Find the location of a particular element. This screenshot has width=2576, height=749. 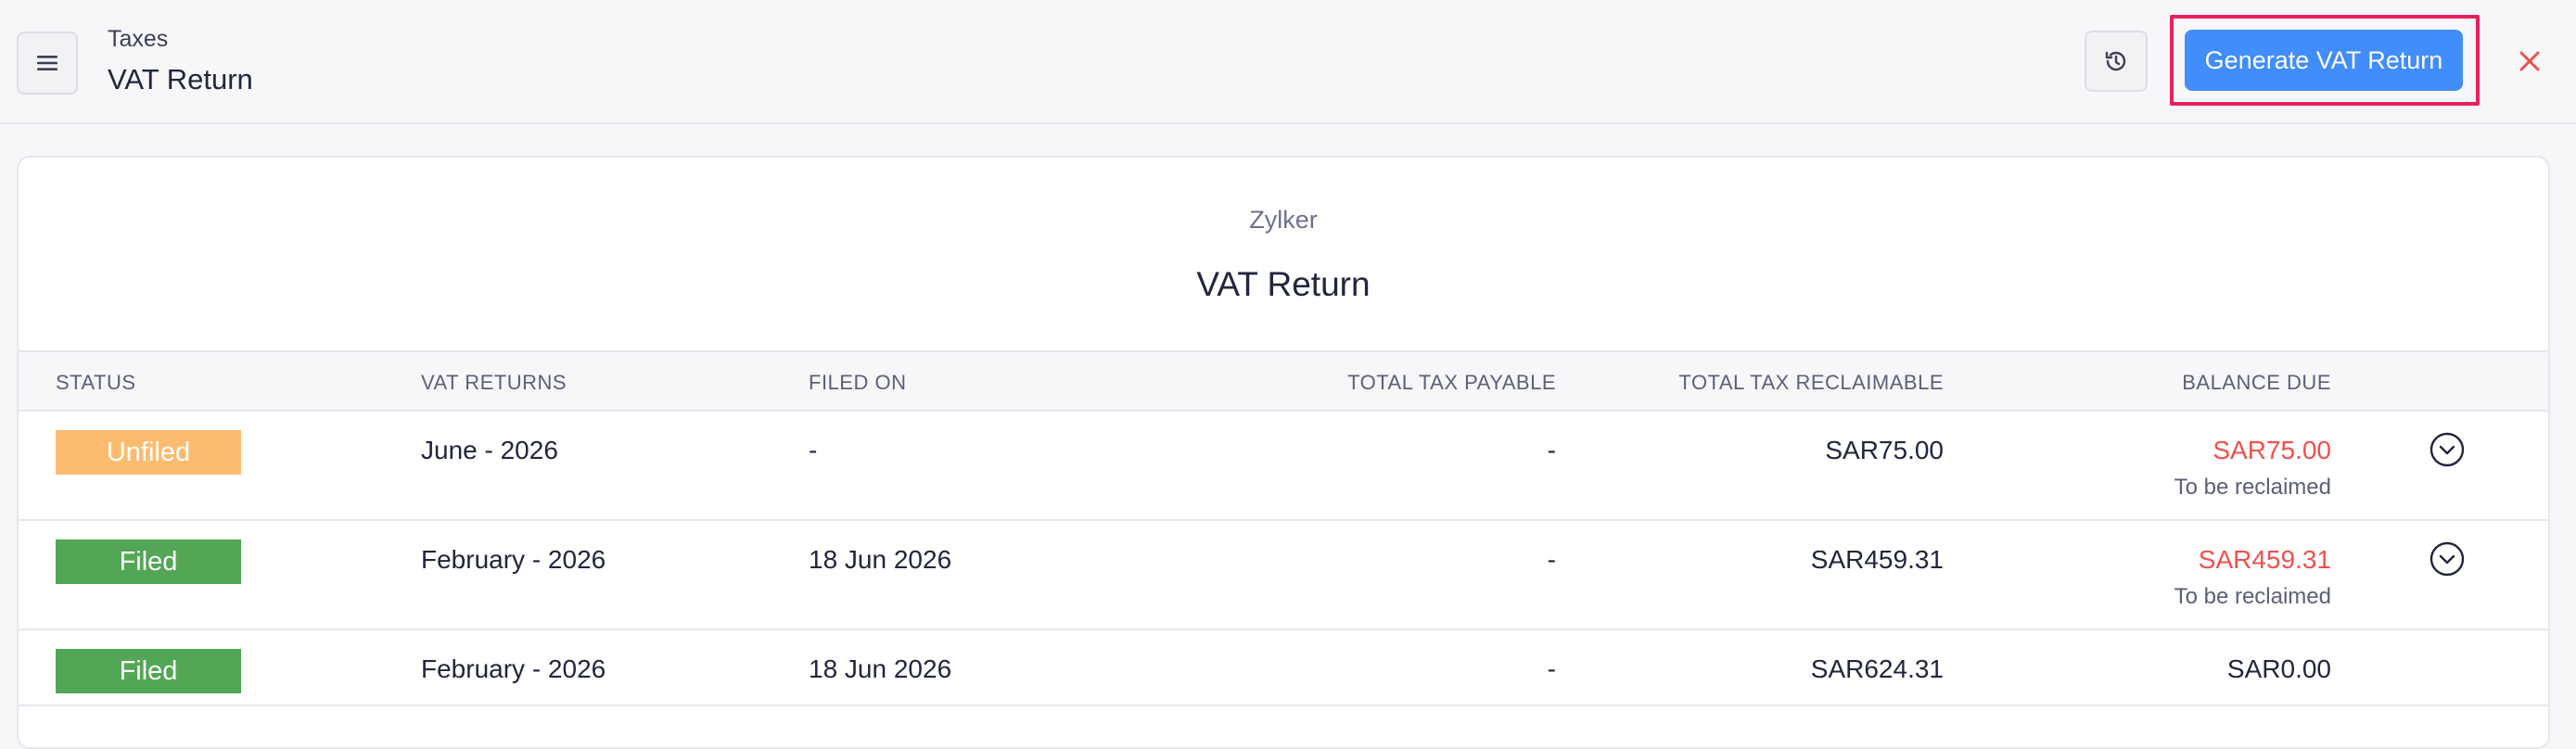

menu-button is located at coordinates (47, 64).